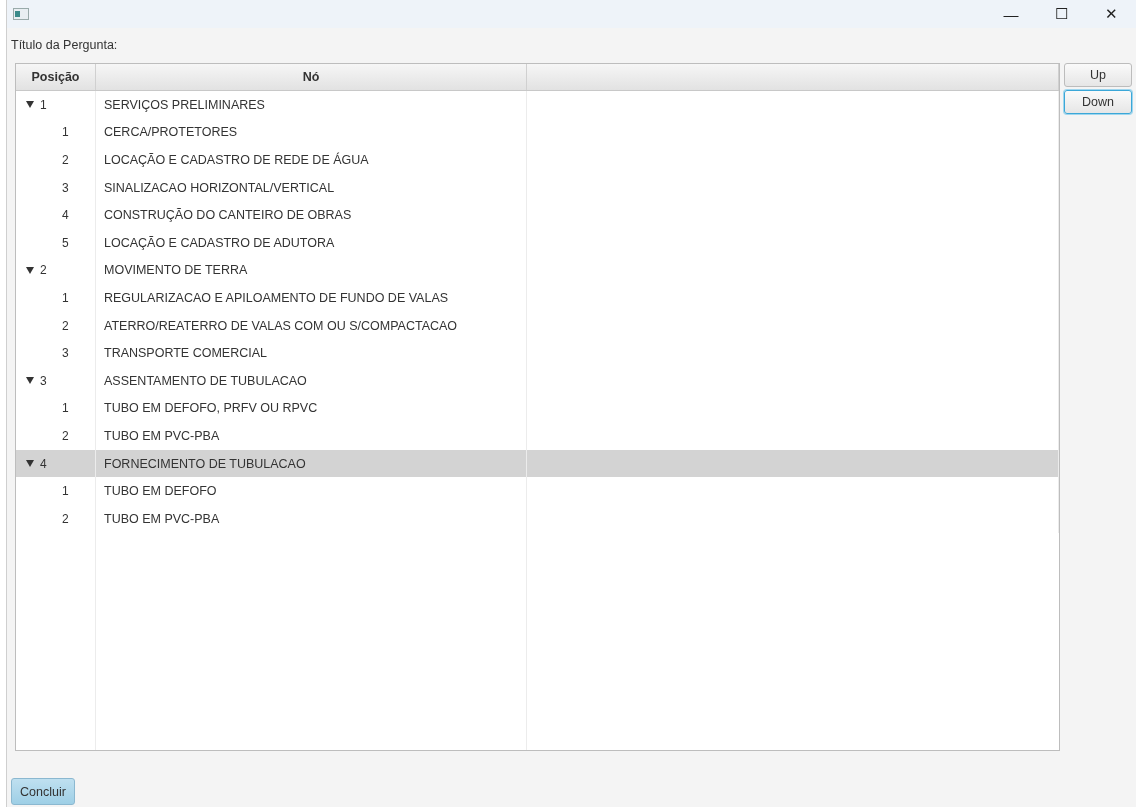 This screenshot has height=807, width=1136. I want to click on node-label: MOVIMENTO DE TERRA, so click(176, 270).